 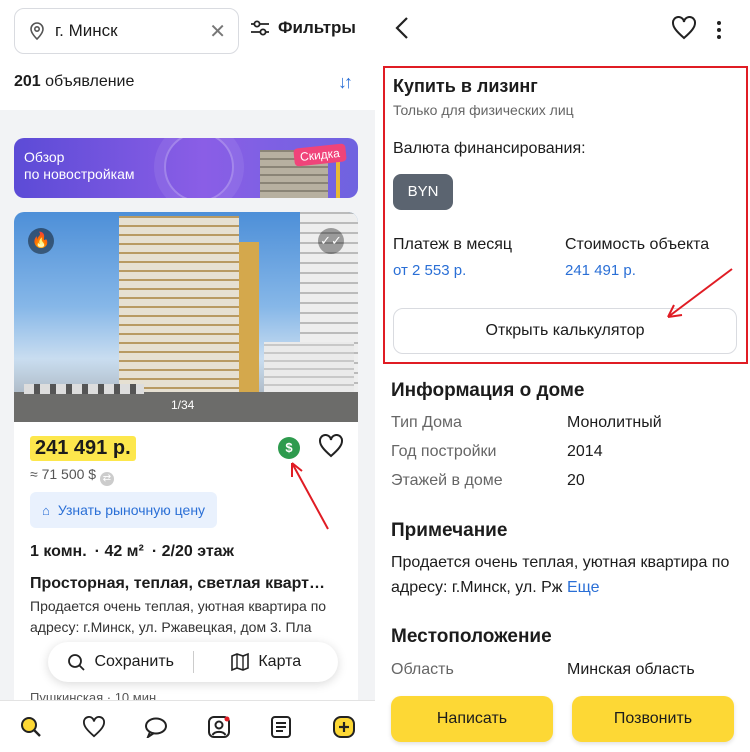 What do you see at coordinates (488, 390) in the screenshot?
I see `house-info-title: Информация о доме` at bounding box center [488, 390].